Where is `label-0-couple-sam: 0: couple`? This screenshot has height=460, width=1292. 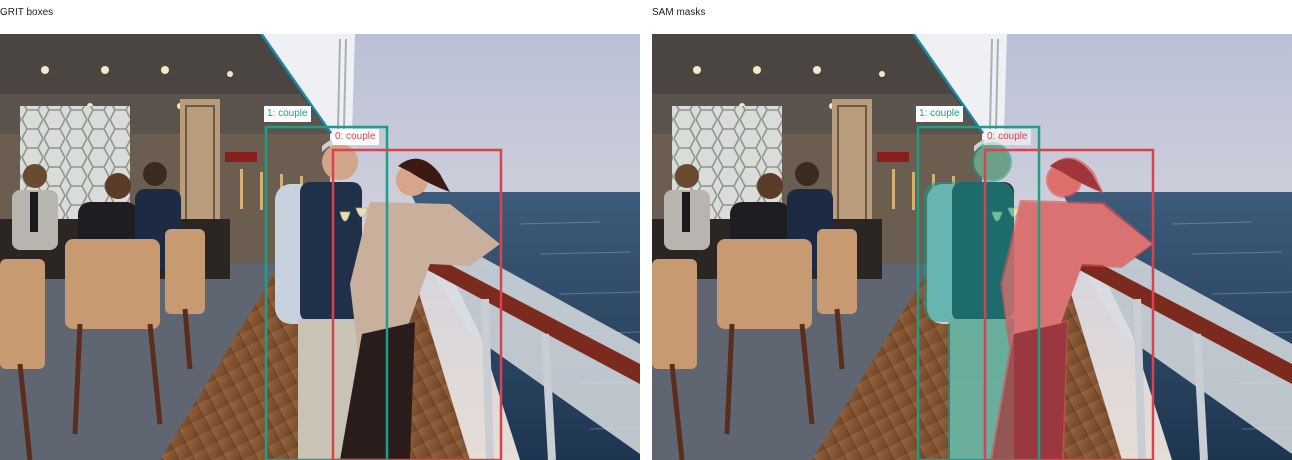 label-0-couple-sam: 0: couple is located at coordinates (1007, 137).